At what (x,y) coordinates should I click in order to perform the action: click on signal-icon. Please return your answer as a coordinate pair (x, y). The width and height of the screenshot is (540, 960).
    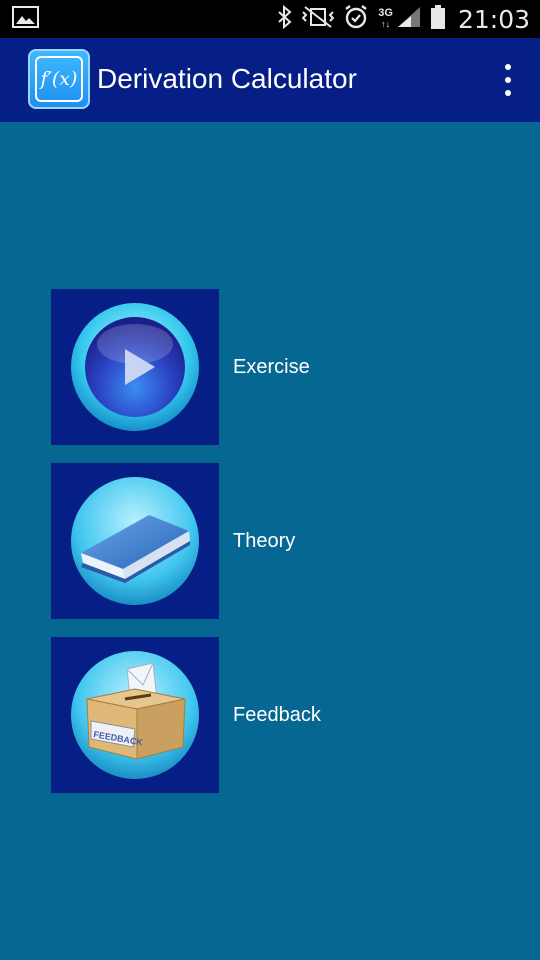
    Looking at the image, I should click on (409, 19).